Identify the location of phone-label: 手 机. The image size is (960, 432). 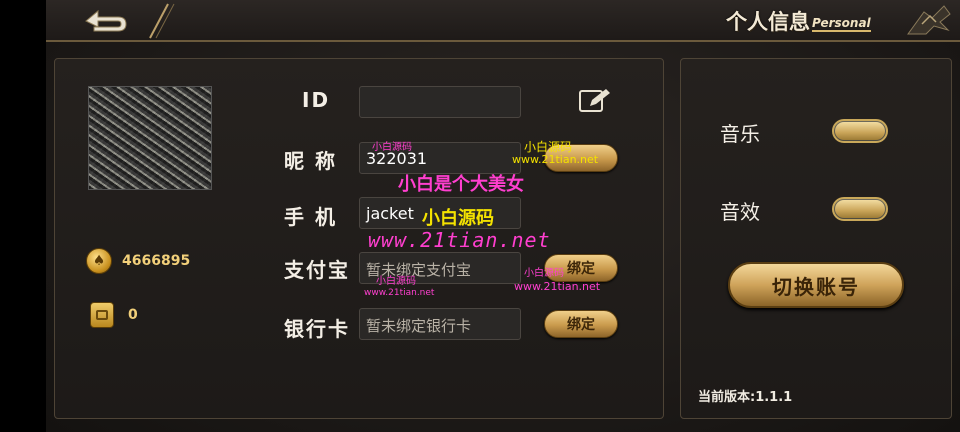
(310, 217).